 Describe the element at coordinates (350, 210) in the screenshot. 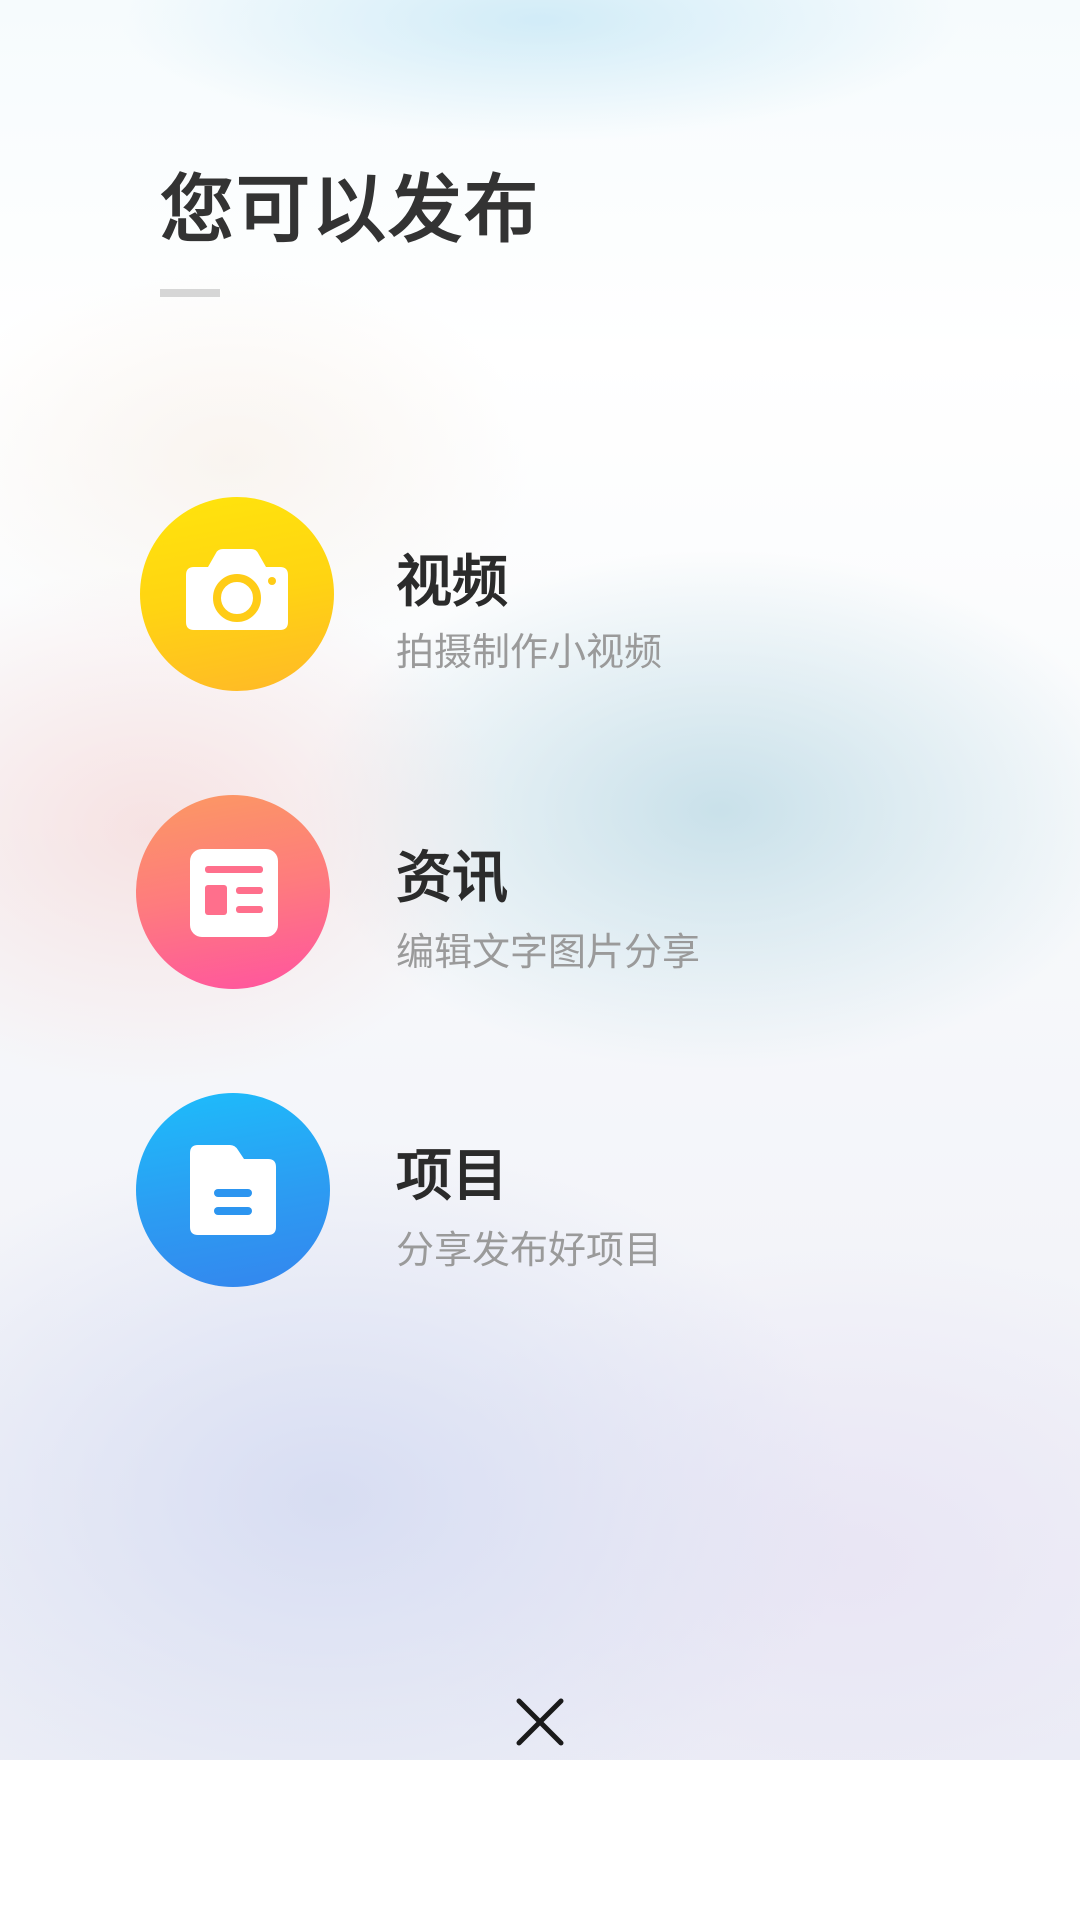

I see `page-title: 您可以发布` at that location.